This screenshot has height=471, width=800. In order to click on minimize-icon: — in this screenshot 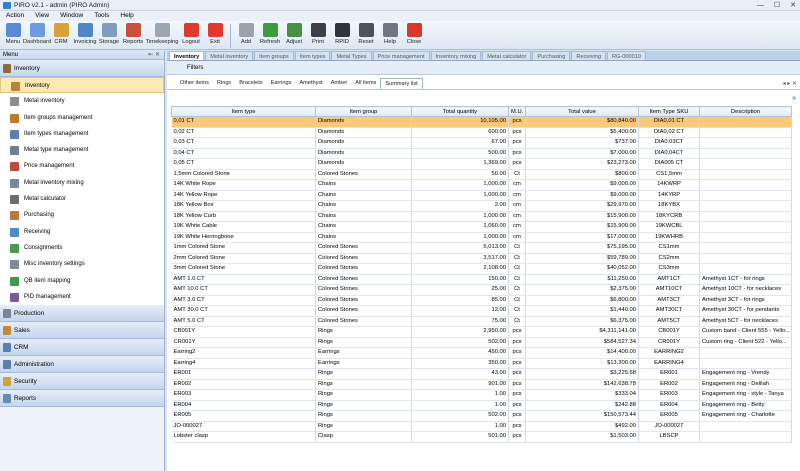, I will do `click(760, 5)`.